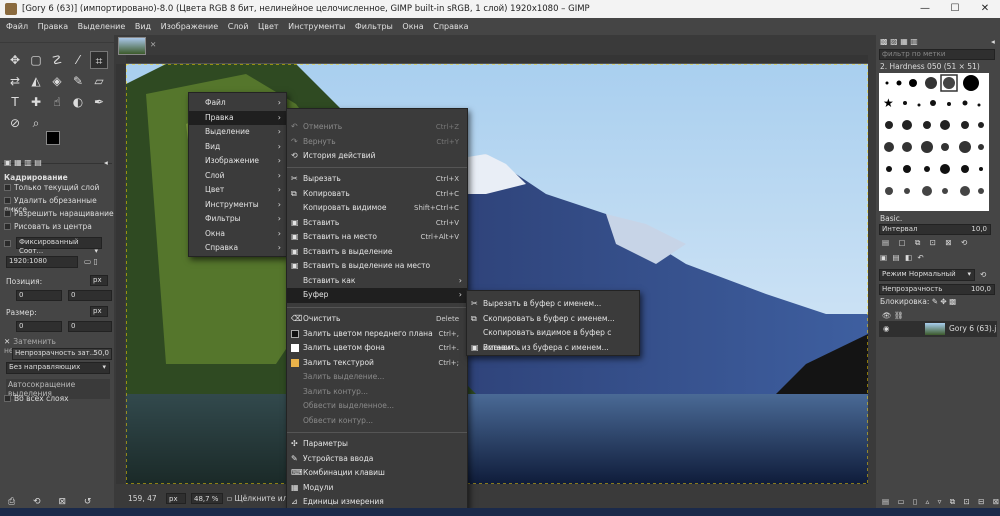  What do you see at coordinates (51, 187) in the screenshot?
I see `option-current-layer-only: Только текущий слой` at bounding box center [51, 187].